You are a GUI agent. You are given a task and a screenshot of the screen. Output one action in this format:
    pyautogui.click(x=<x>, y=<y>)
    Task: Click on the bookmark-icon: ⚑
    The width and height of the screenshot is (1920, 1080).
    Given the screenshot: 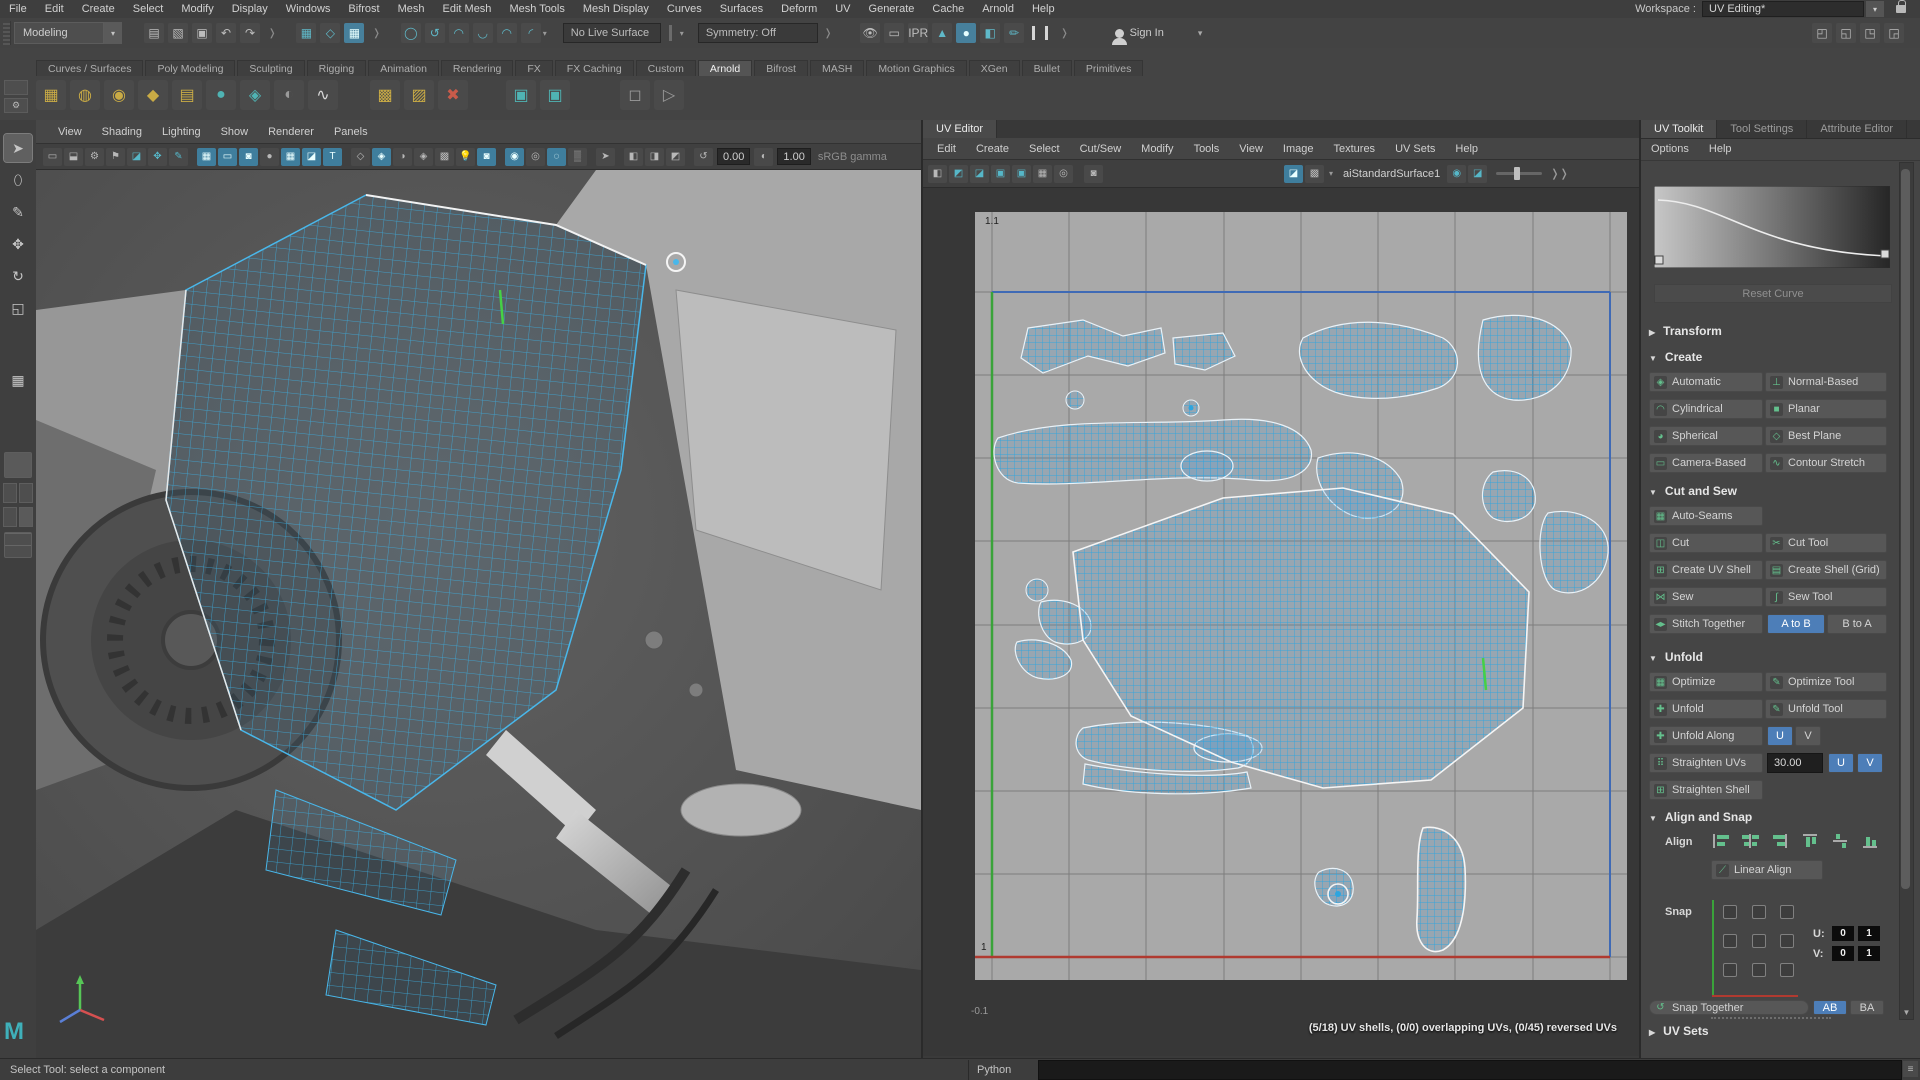 What is the action you would take?
    pyautogui.click(x=115, y=156)
    